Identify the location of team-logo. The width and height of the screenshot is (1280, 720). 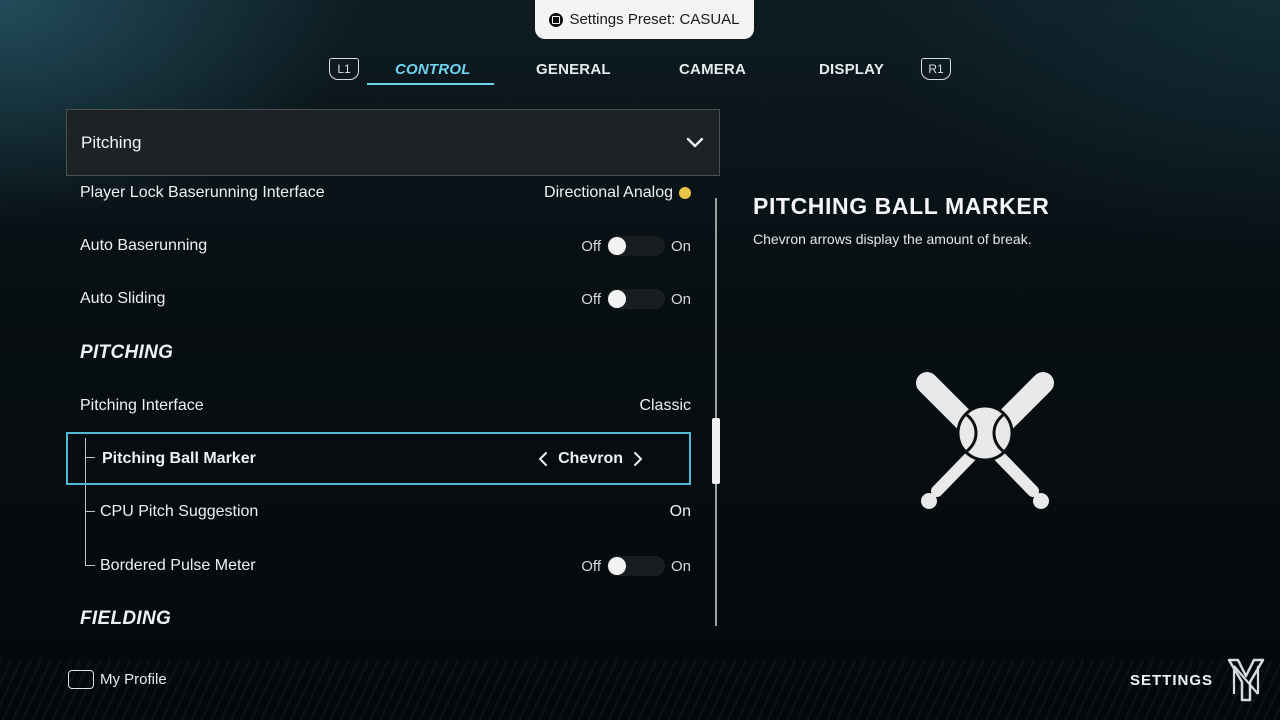
(1246, 680).